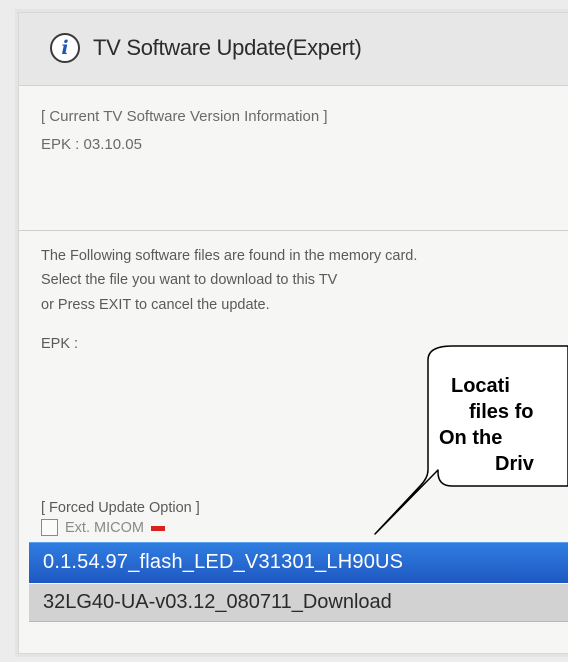 Image resolution: width=568 pixels, height=662 pixels. I want to click on callout-bubble, so click(471, 440).